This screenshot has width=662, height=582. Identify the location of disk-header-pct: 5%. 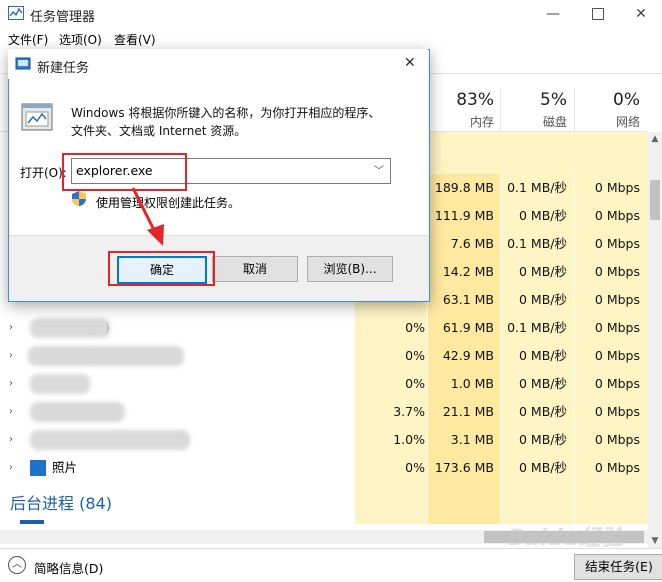
(533, 100).